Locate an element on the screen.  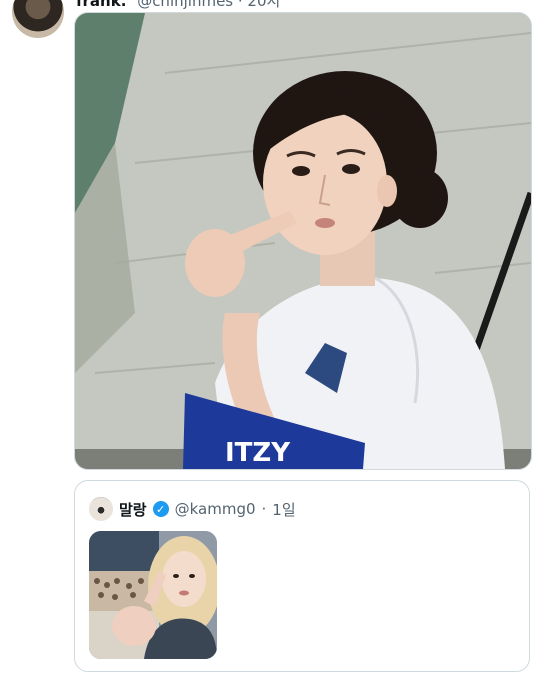
author-avatar is located at coordinates (38, 19).